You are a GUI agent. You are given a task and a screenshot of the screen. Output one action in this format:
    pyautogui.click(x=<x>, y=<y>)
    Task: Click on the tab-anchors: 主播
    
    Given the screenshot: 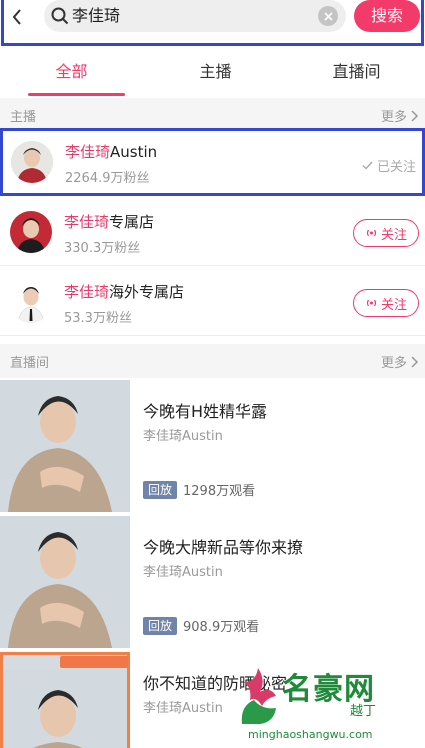 What is the action you would take?
    pyautogui.click(x=215, y=72)
    